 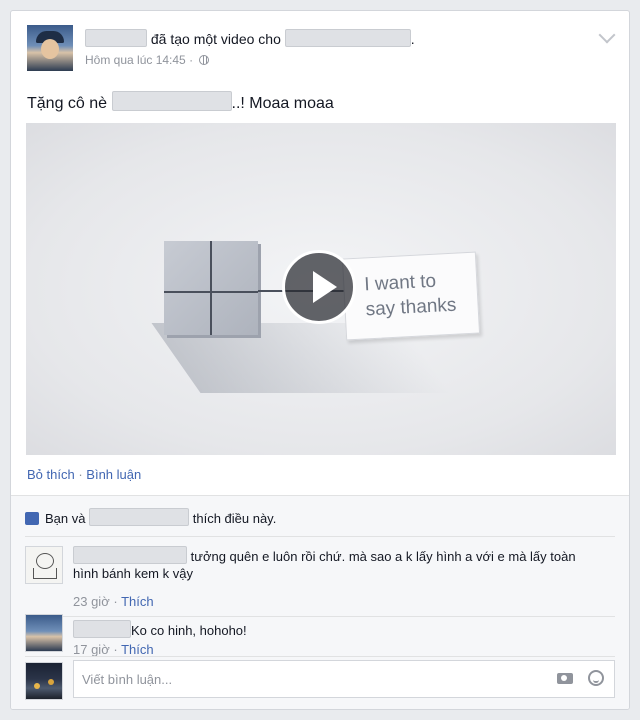 What do you see at coordinates (67, 103) in the screenshot?
I see `message-start: Tặng cô nè` at bounding box center [67, 103].